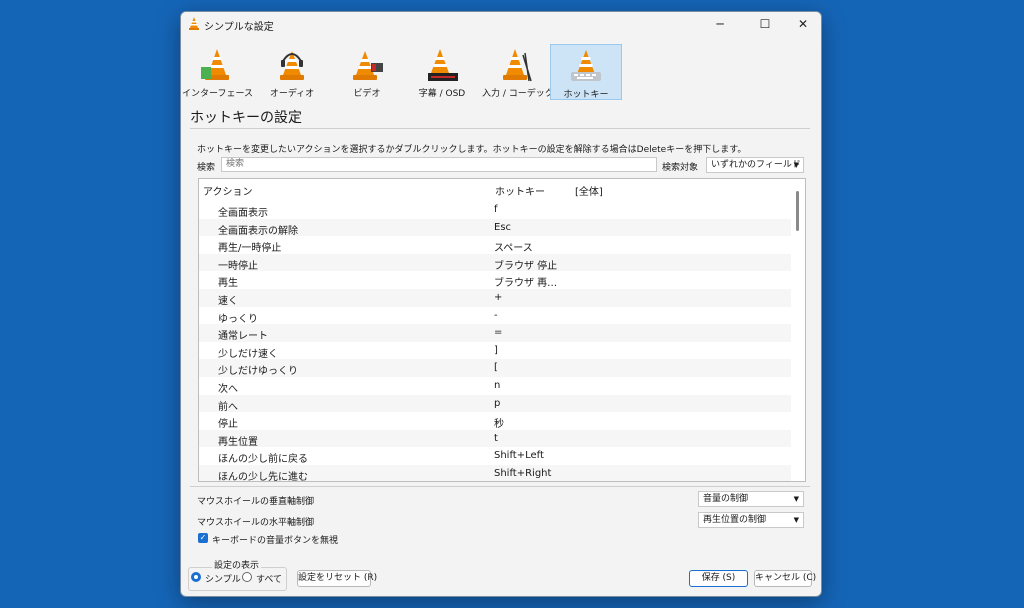 The height and width of the screenshot is (608, 1024). I want to click on table-header: アクション ホットキー [全体], so click(494, 189).